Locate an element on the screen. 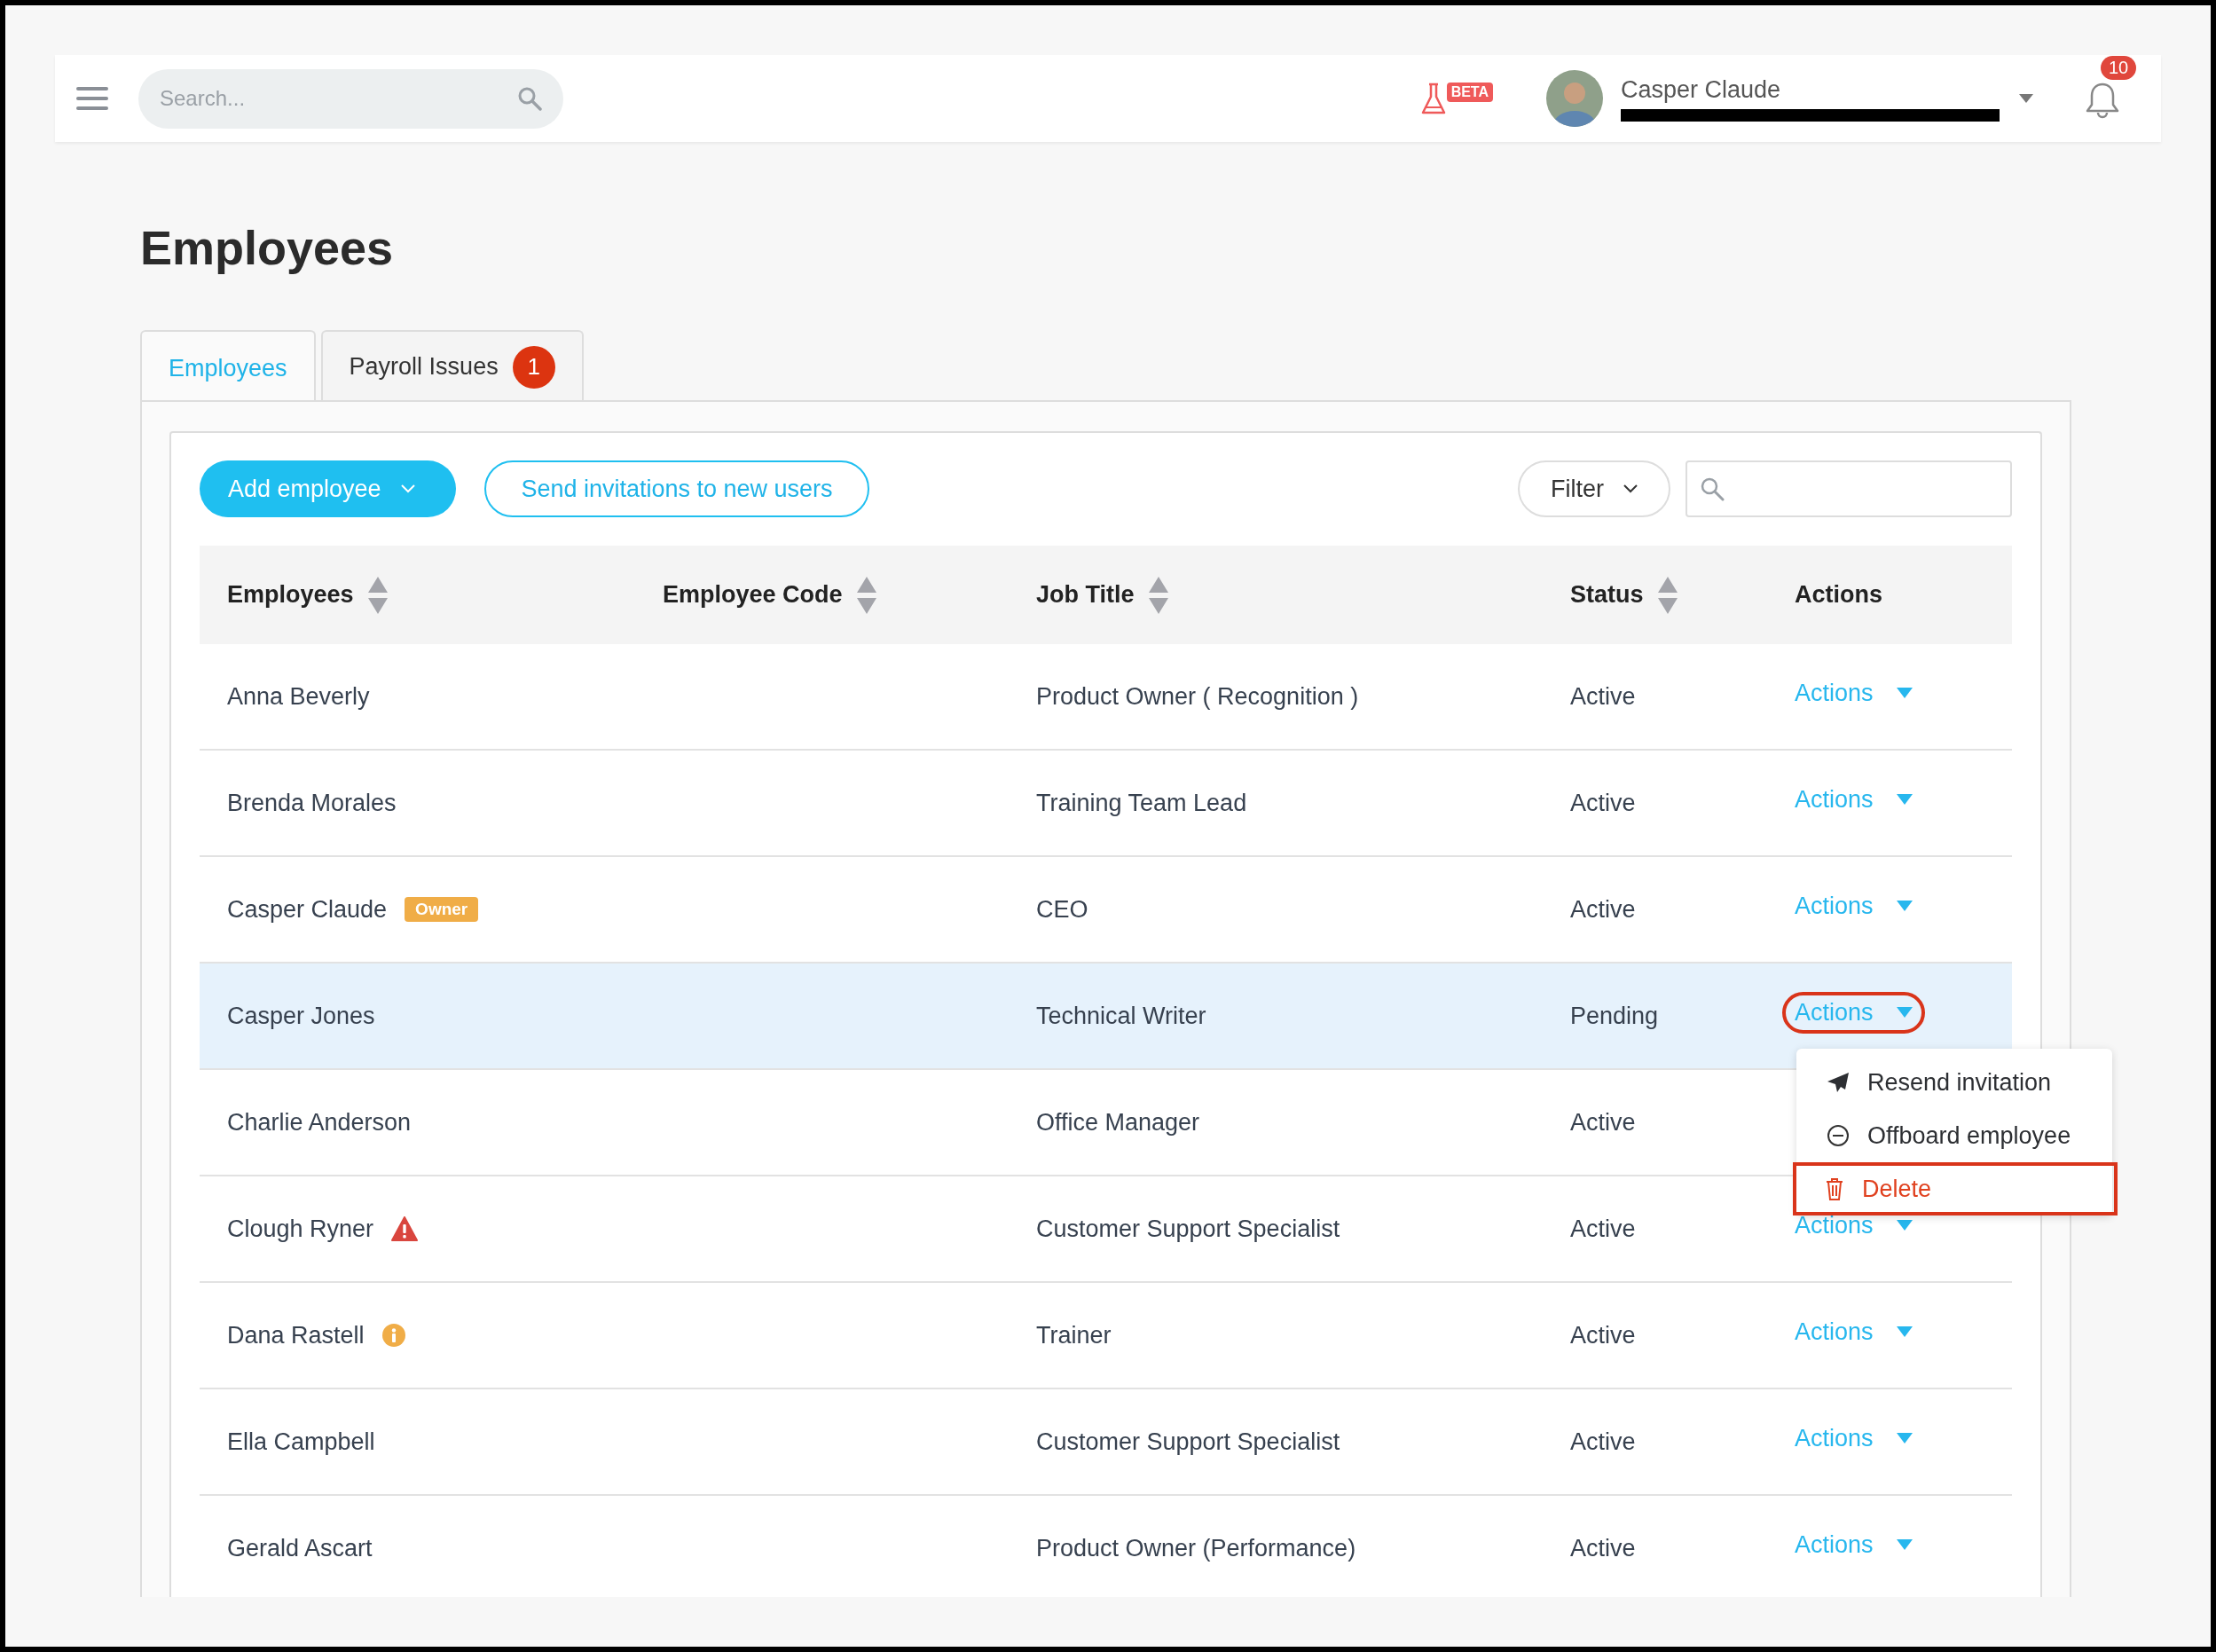 This screenshot has height=1652, width=2216. column-header: Job Title is located at coordinates (1086, 595).